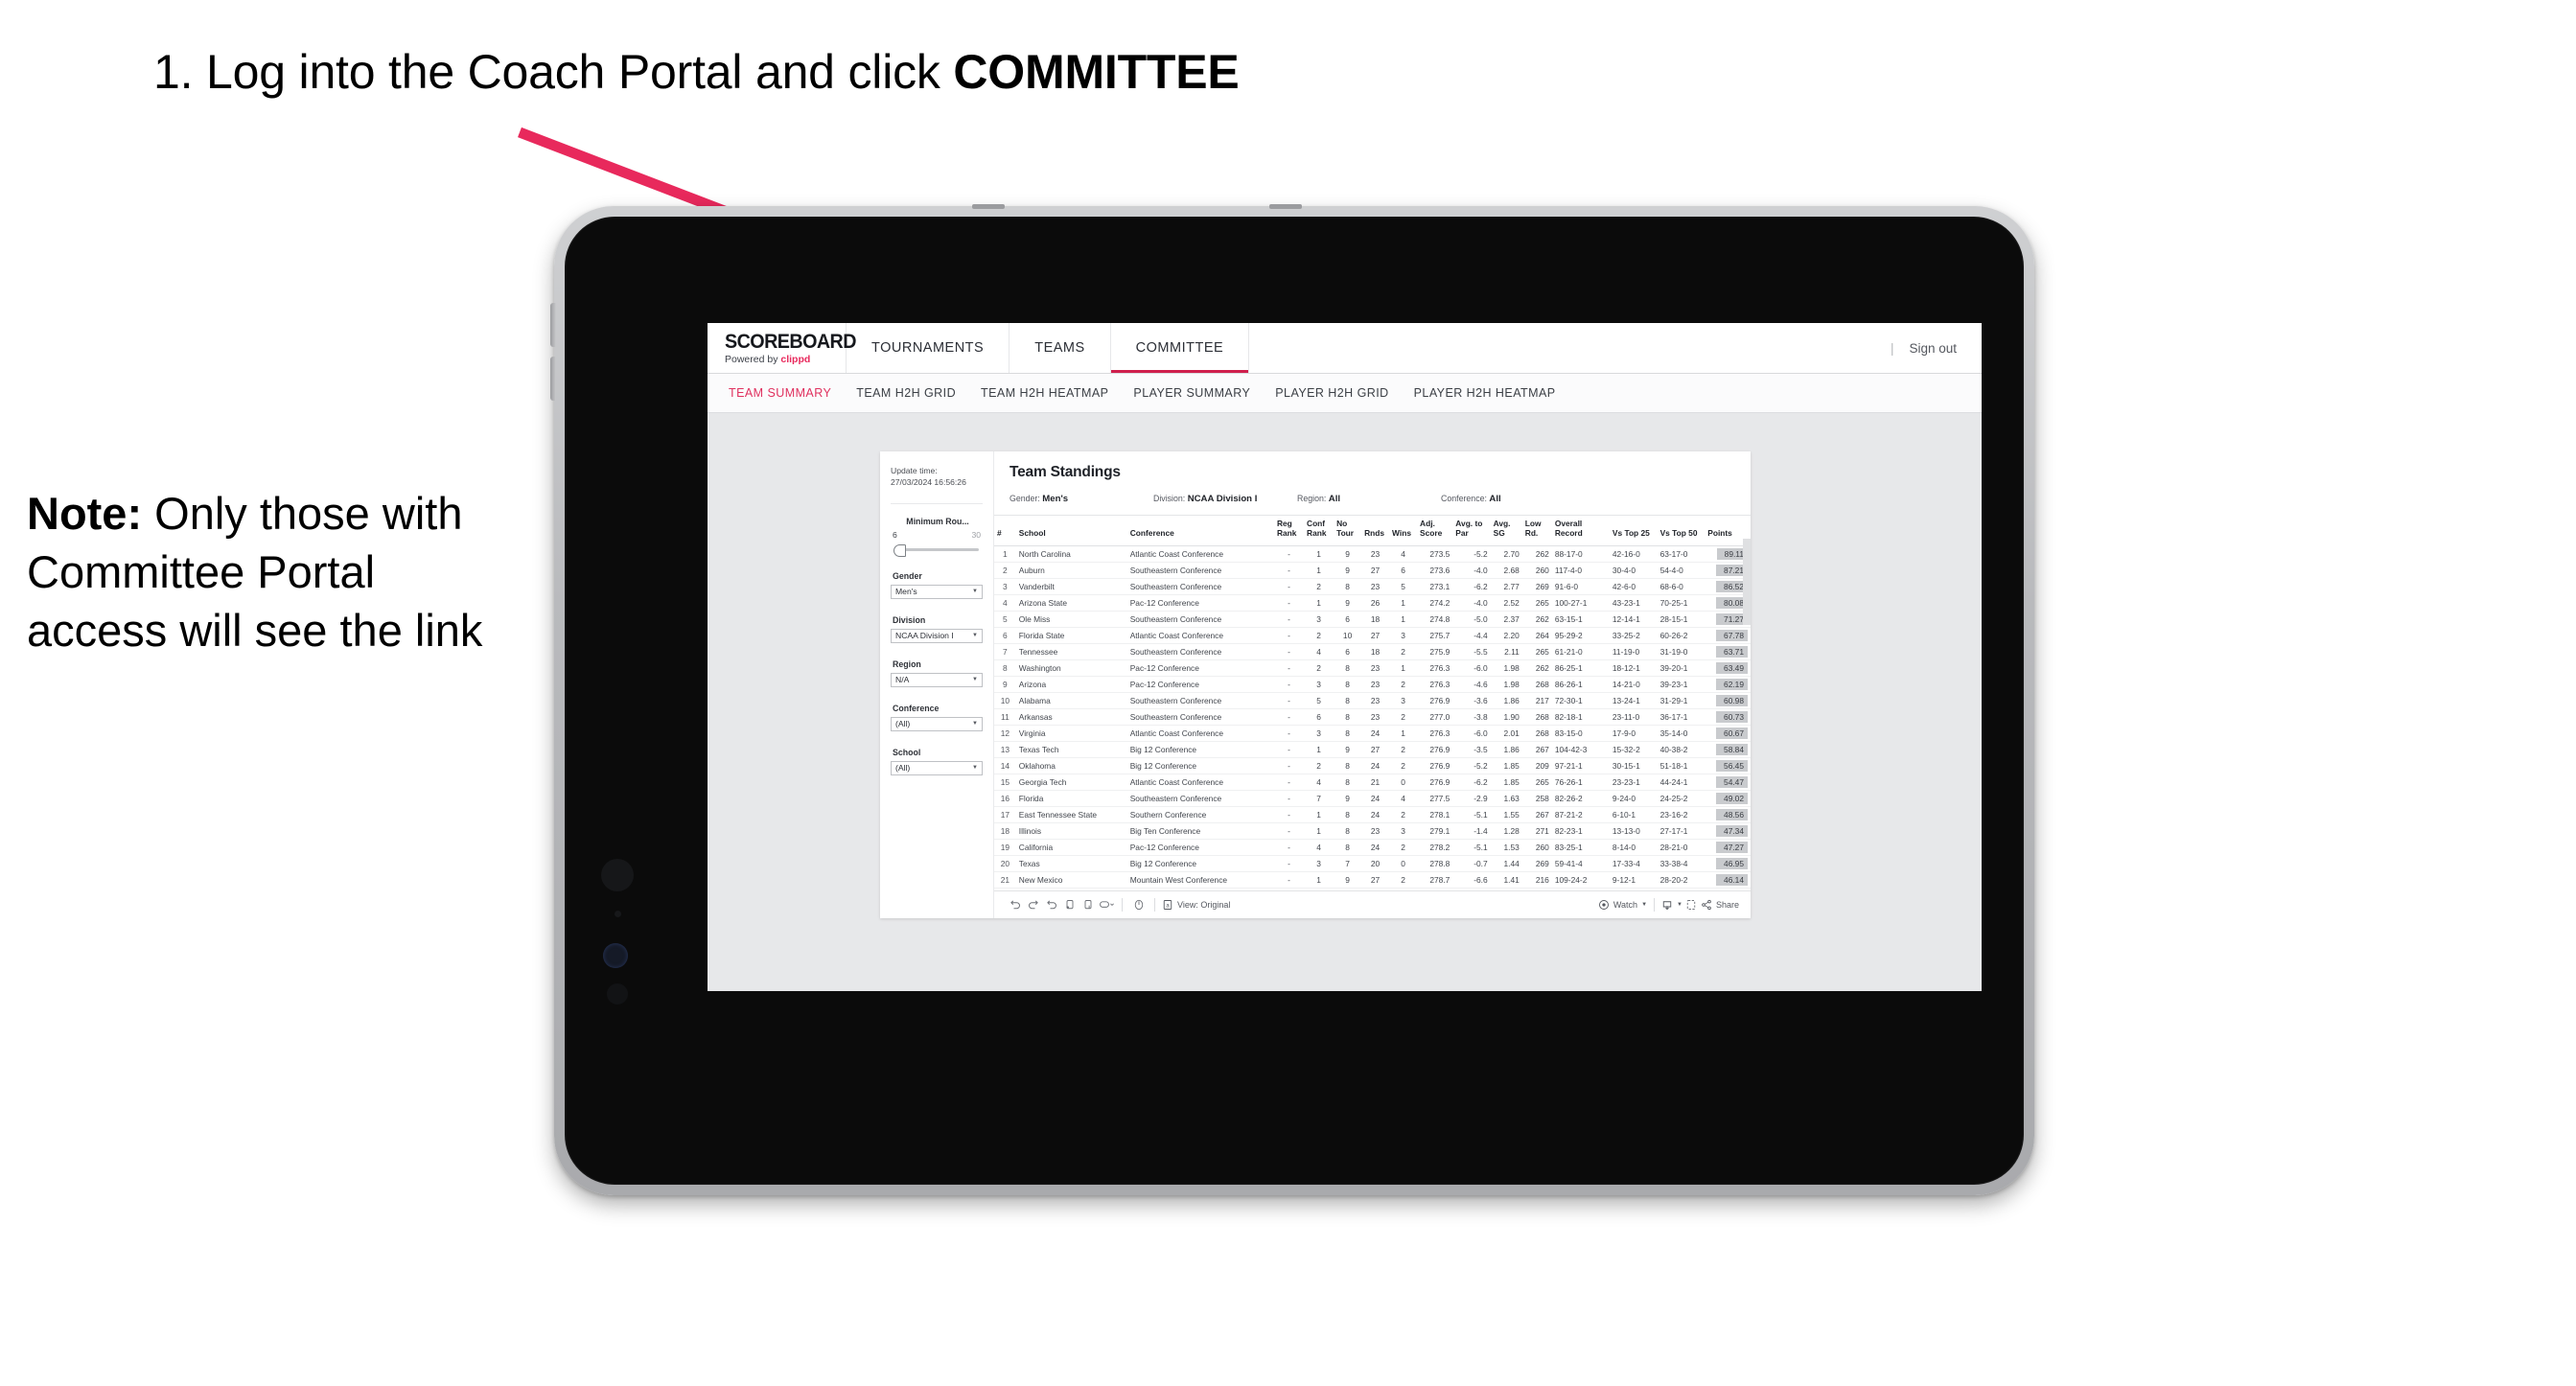  I want to click on column-header: Conference, so click(1200, 531).